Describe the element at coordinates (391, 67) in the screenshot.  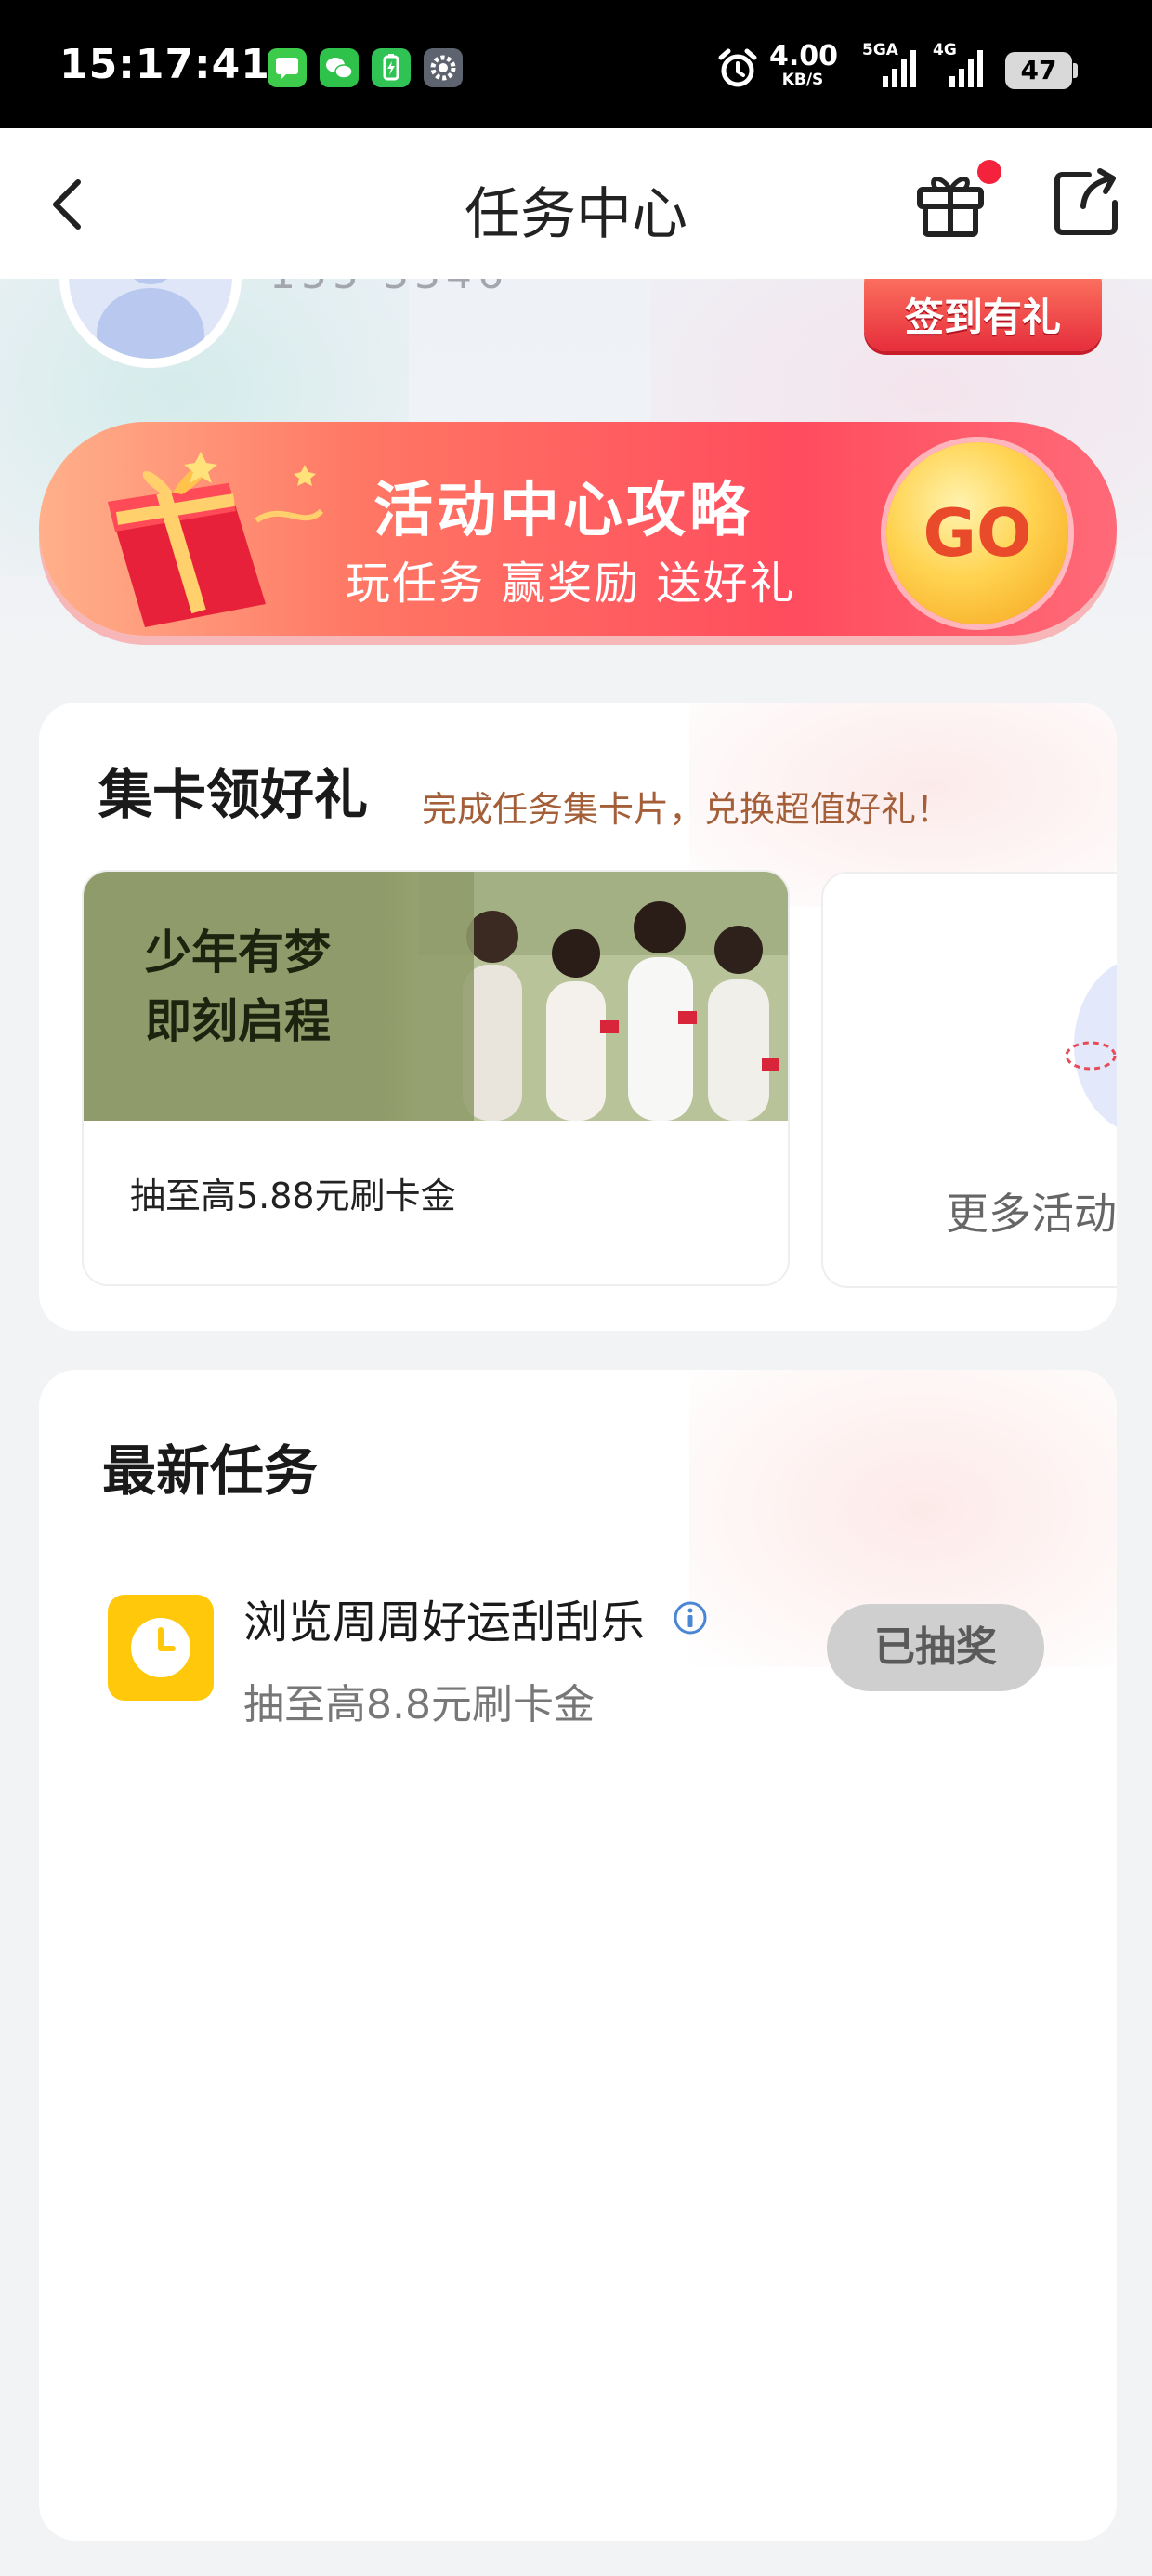
I see `battery-saver-icon` at that location.